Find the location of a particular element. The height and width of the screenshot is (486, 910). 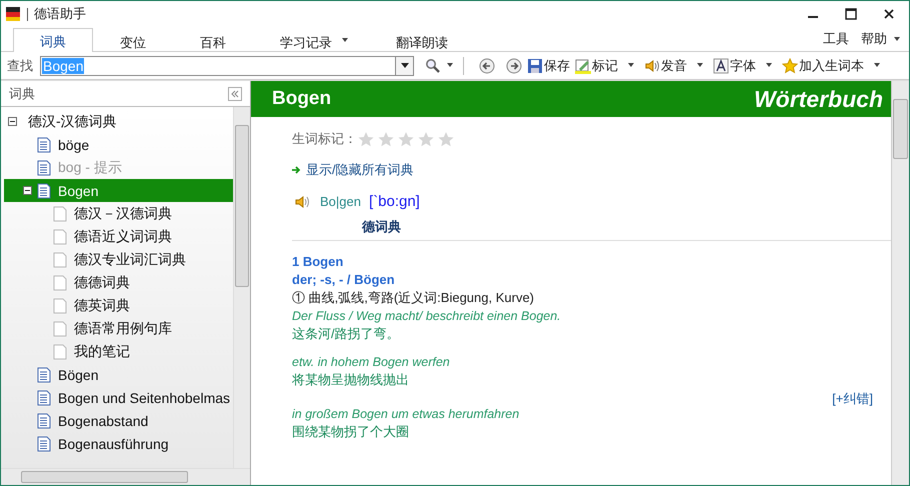

toggle-link: 显示/隐藏所有词典 is located at coordinates (360, 170).